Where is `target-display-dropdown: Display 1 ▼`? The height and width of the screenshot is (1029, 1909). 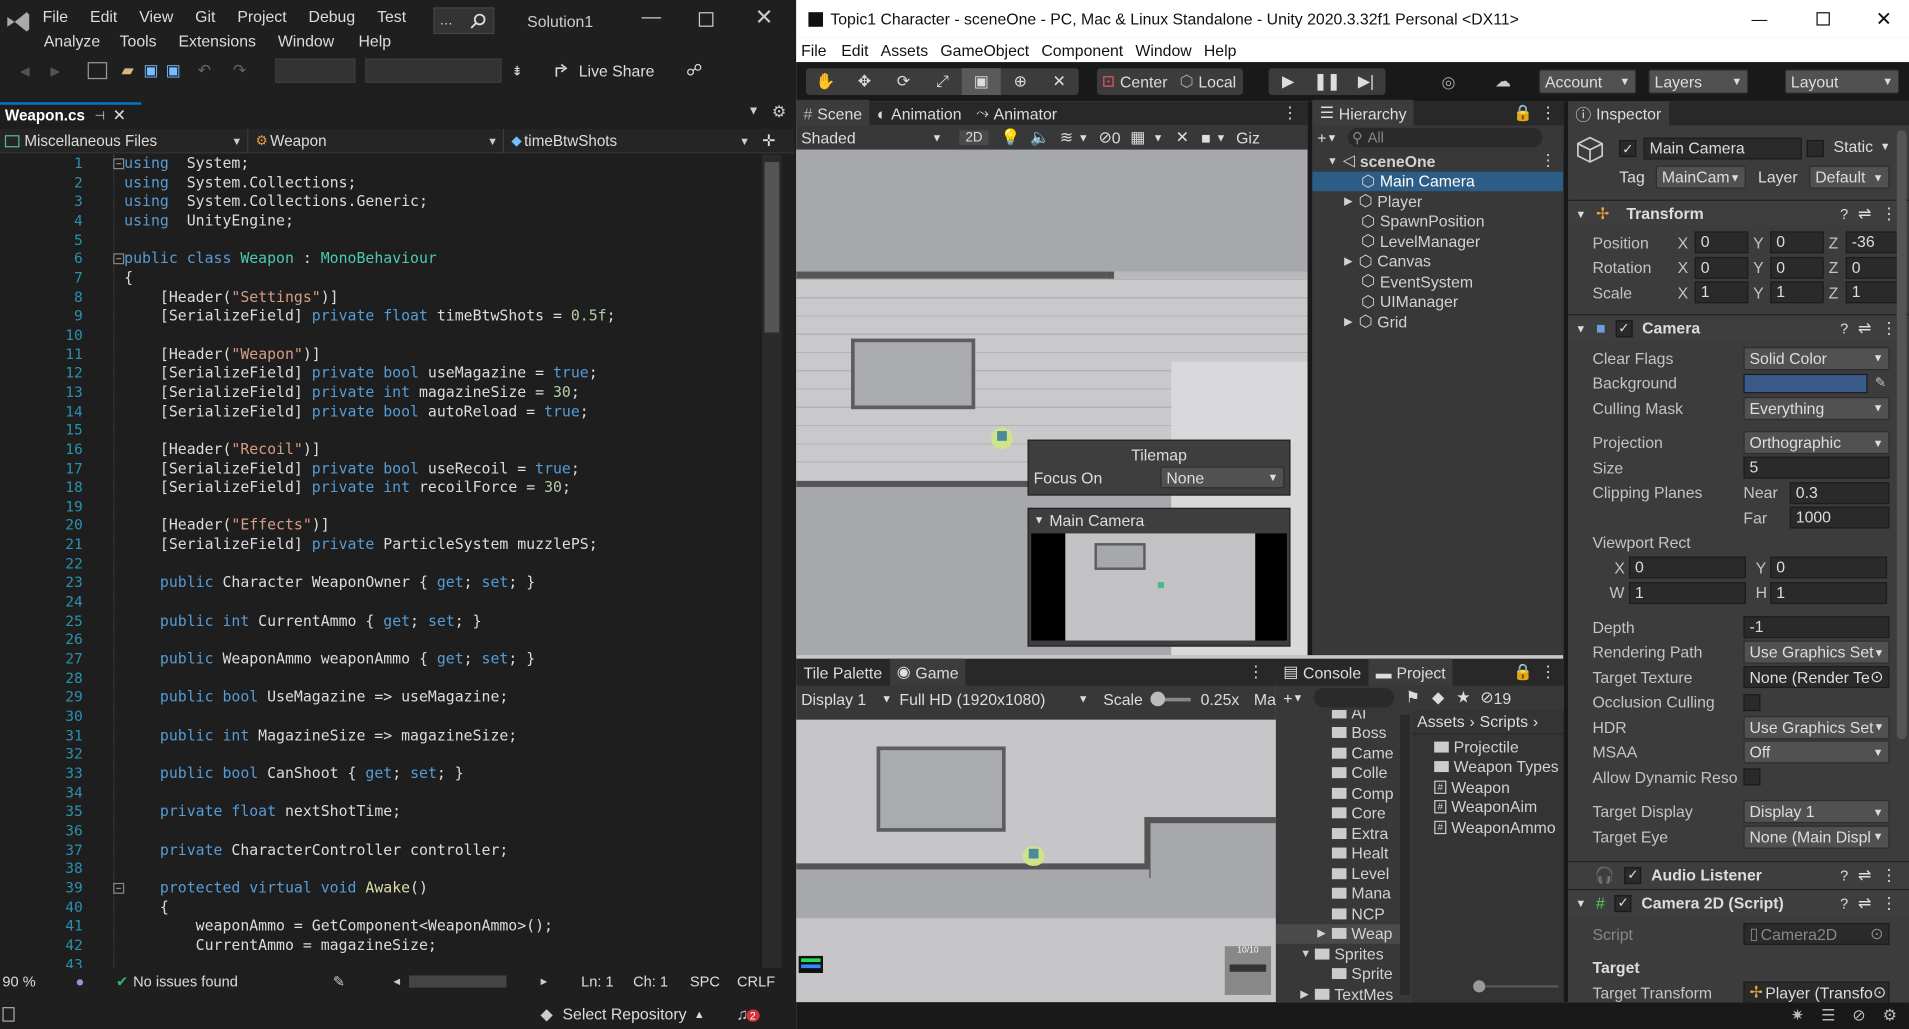
target-display-dropdown: Display 1 ▼ is located at coordinates (1816, 812).